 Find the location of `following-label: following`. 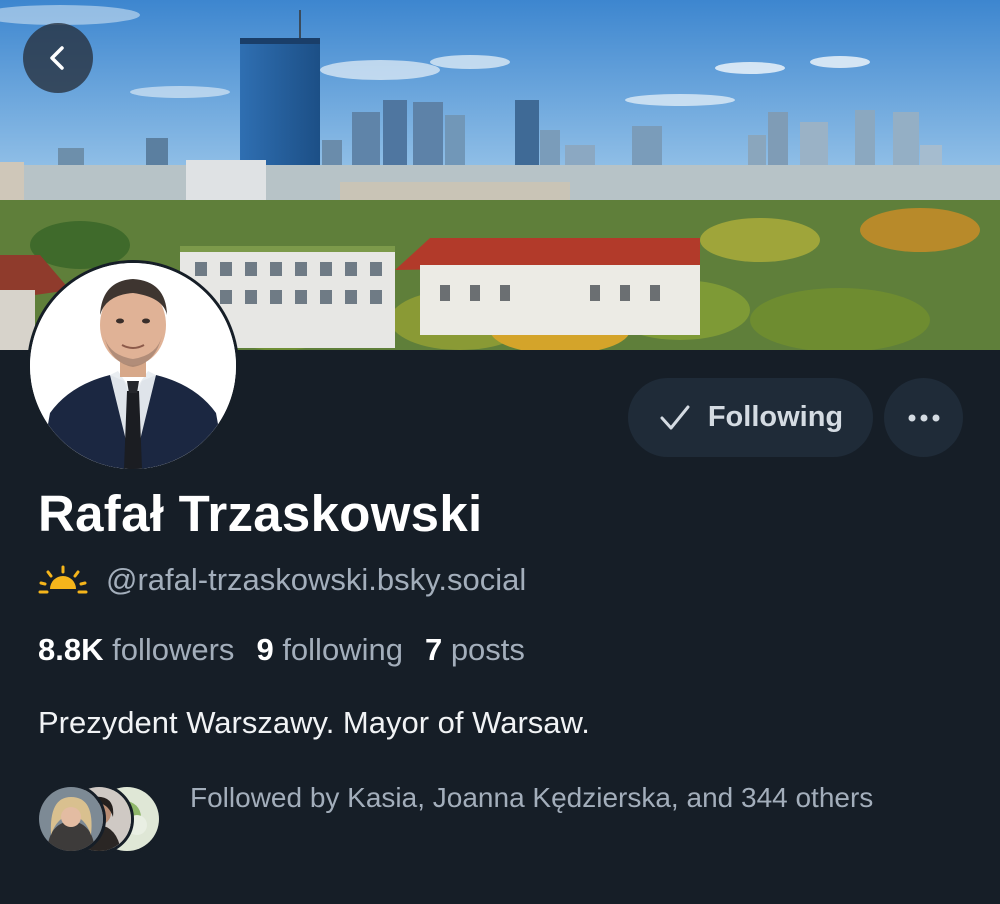

following-label: following is located at coordinates (342, 649).